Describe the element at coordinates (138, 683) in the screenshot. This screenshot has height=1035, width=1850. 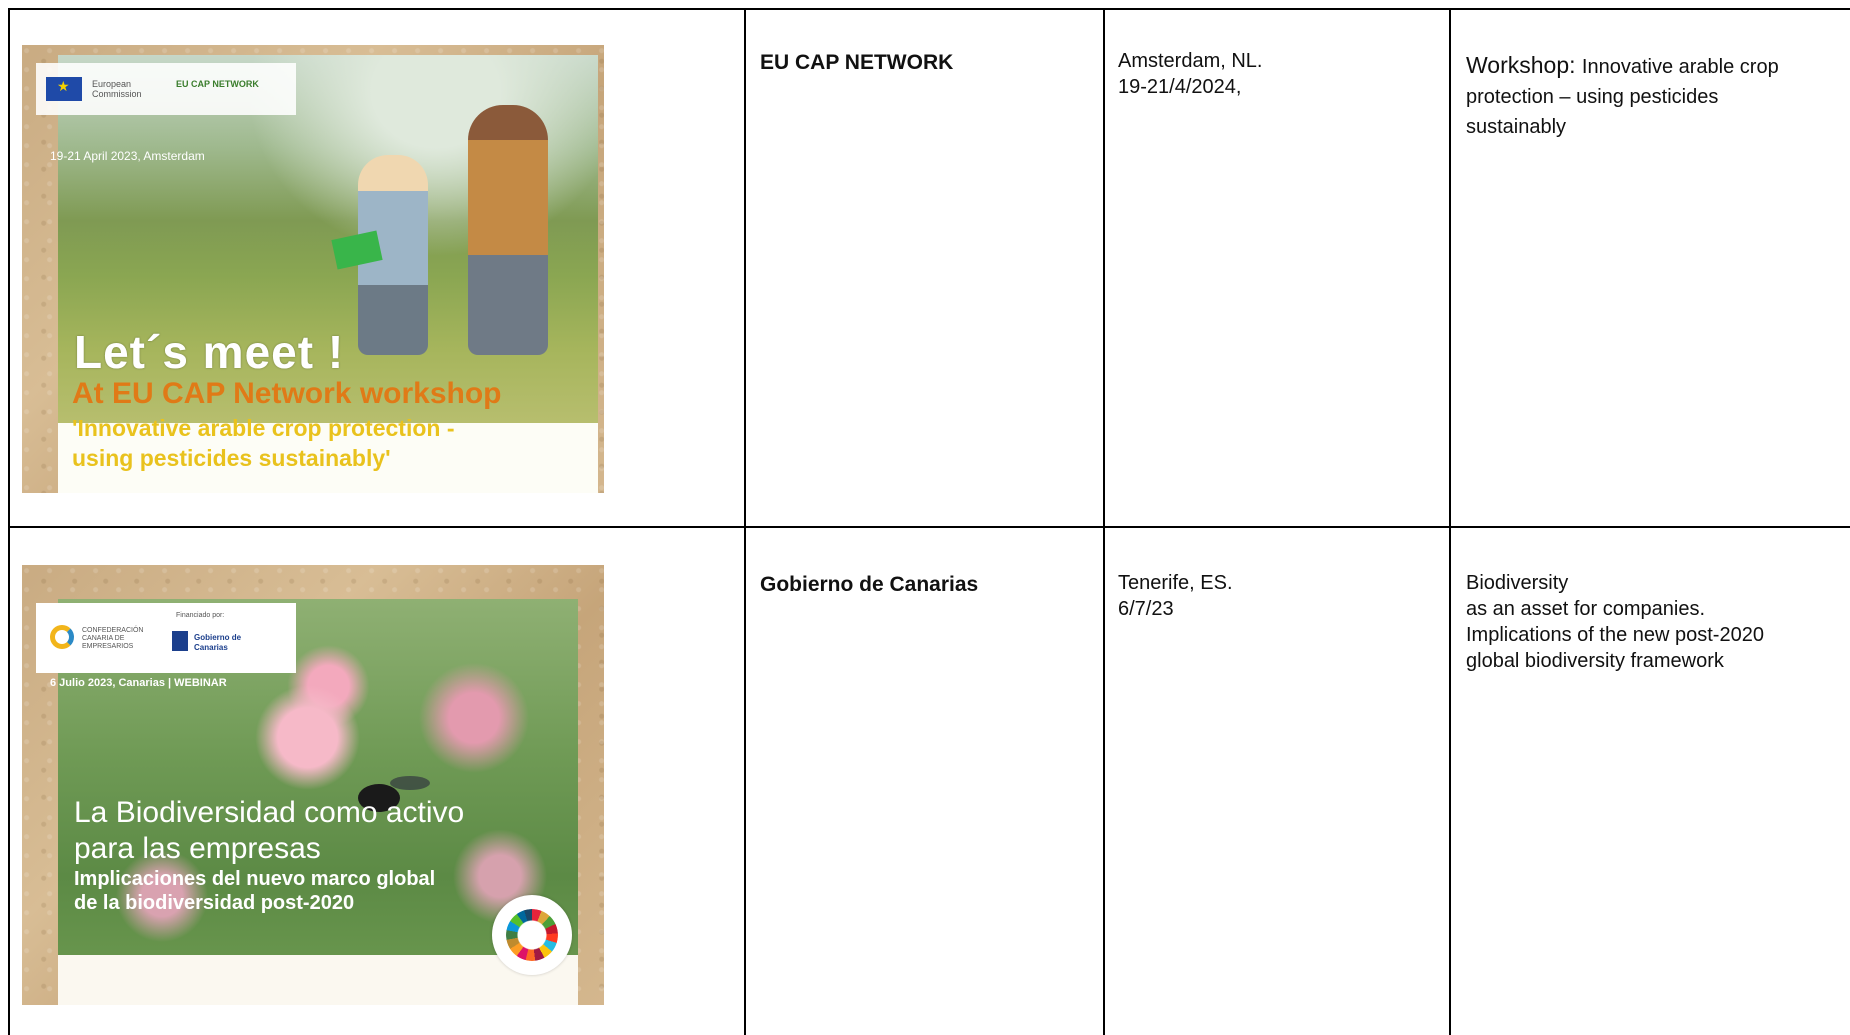
I see `poster-date: 6 Julio 2023, Canarias | WEBINAR` at that location.